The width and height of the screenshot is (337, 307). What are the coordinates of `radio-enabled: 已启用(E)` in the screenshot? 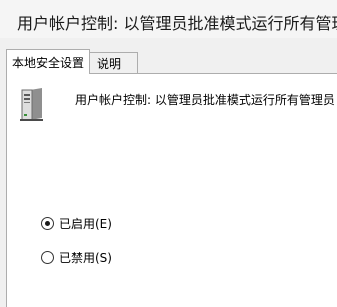 It's located at (76, 223).